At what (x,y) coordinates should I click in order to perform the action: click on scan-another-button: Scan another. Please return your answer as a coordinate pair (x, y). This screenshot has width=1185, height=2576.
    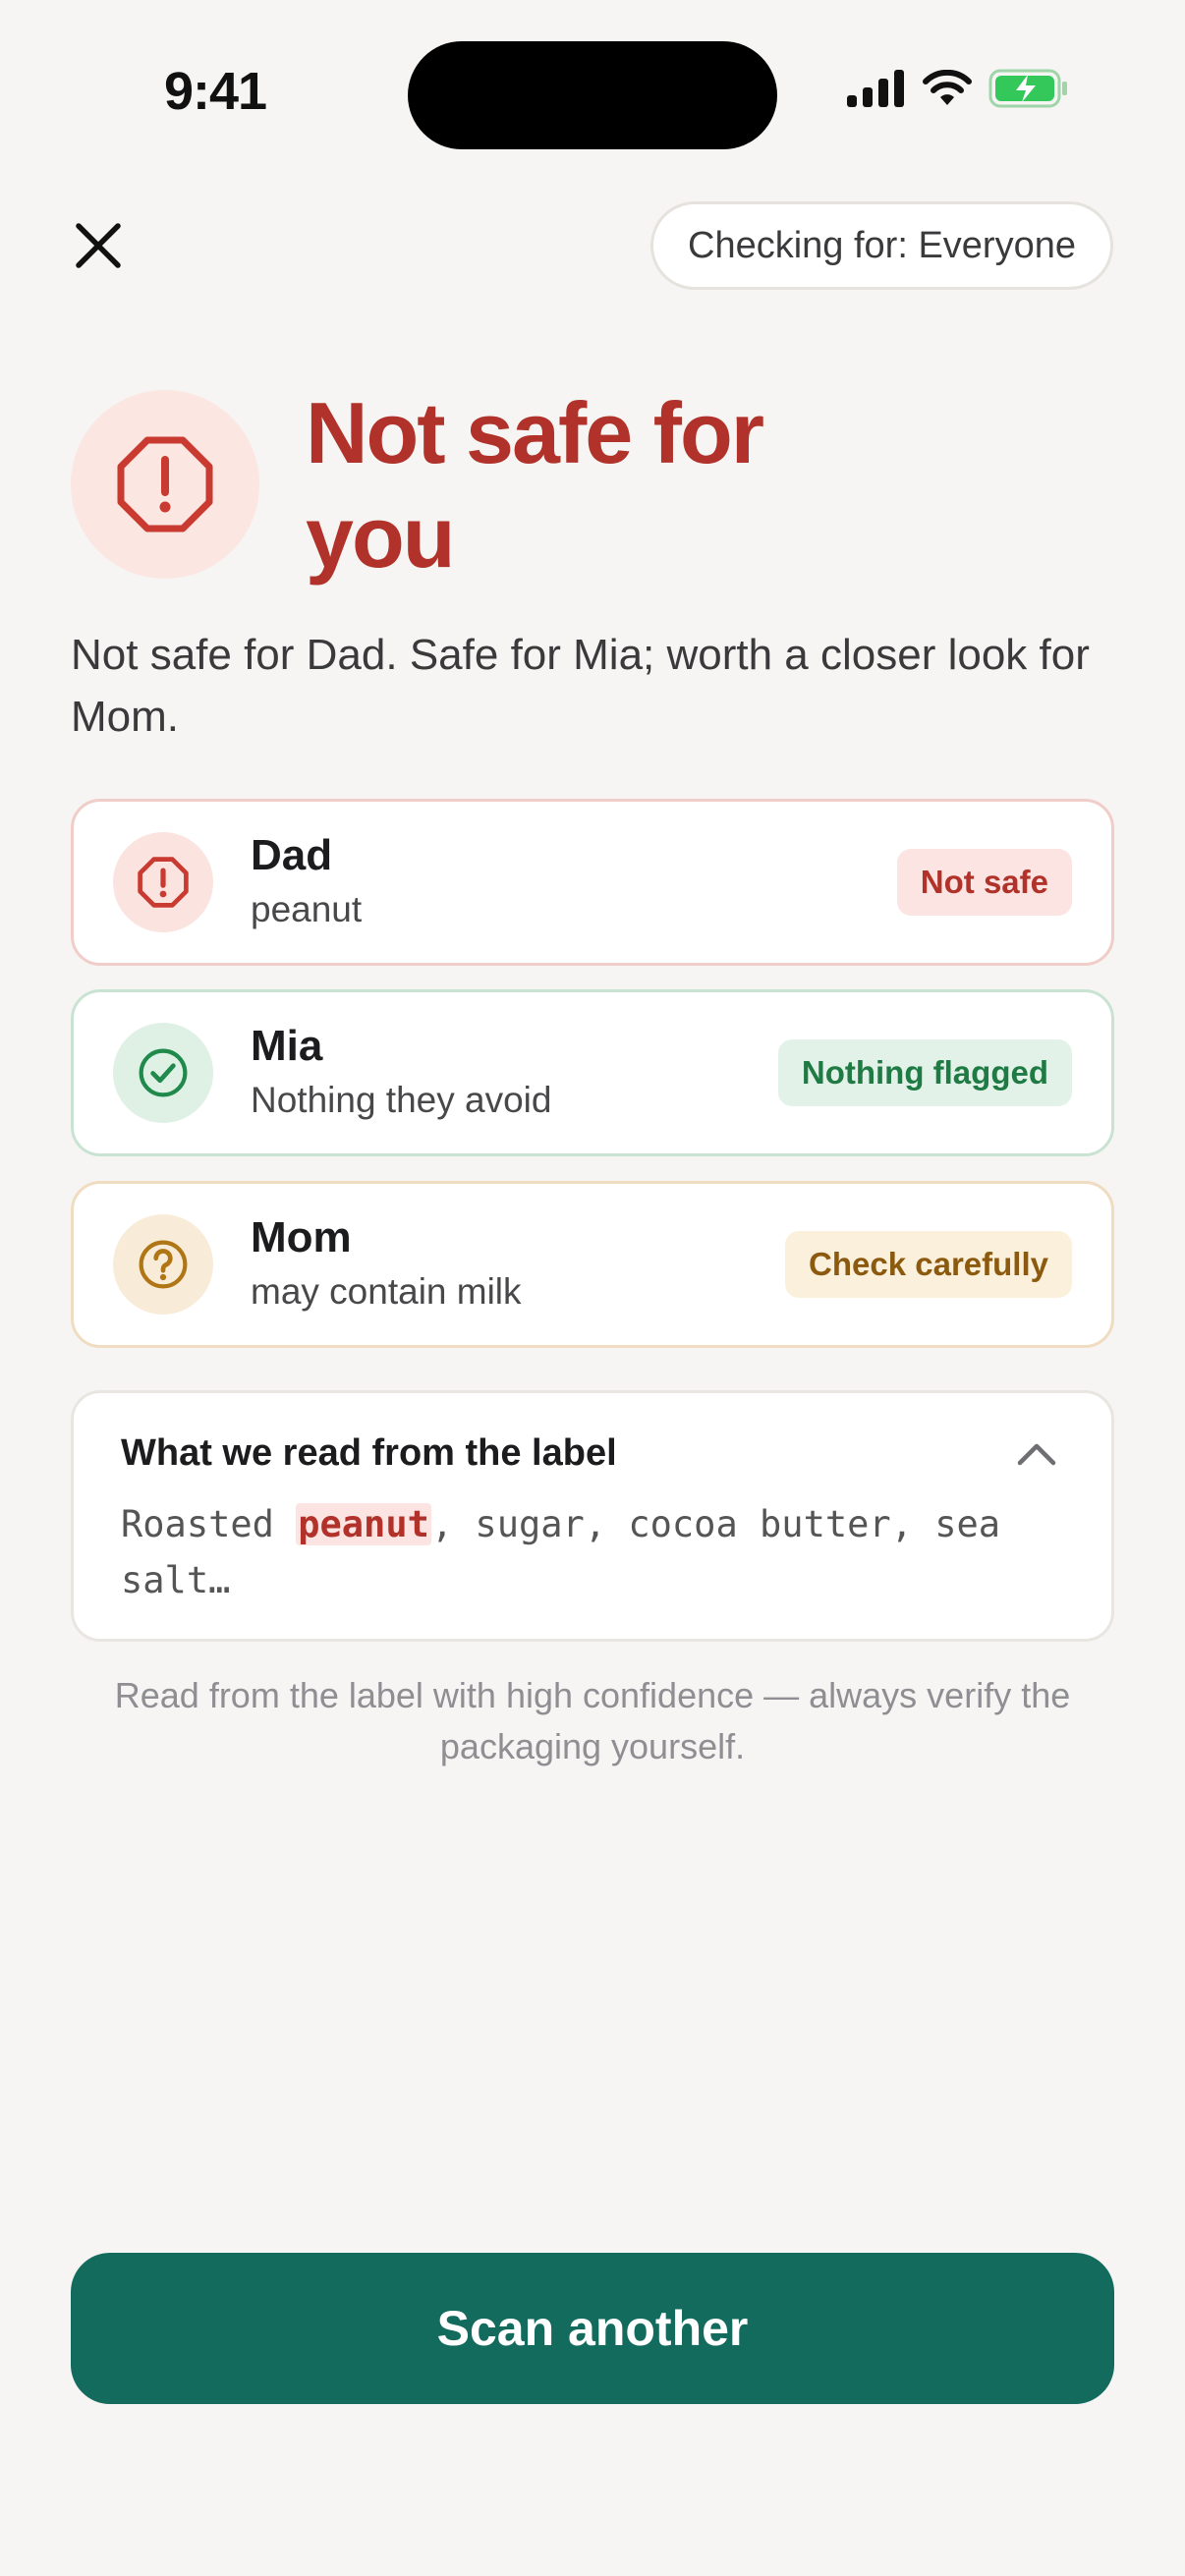
    Looking at the image, I should click on (592, 2328).